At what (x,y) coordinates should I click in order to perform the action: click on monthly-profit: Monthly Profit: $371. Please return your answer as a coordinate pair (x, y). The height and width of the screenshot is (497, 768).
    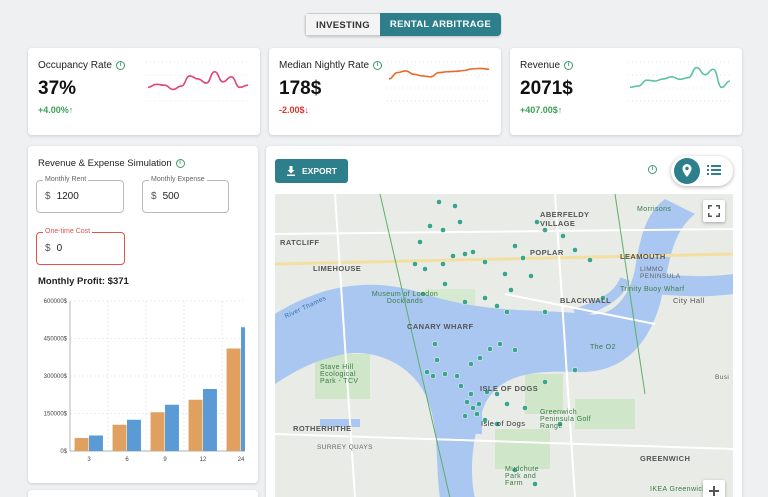
    Looking at the image, I should click on (83, 281).